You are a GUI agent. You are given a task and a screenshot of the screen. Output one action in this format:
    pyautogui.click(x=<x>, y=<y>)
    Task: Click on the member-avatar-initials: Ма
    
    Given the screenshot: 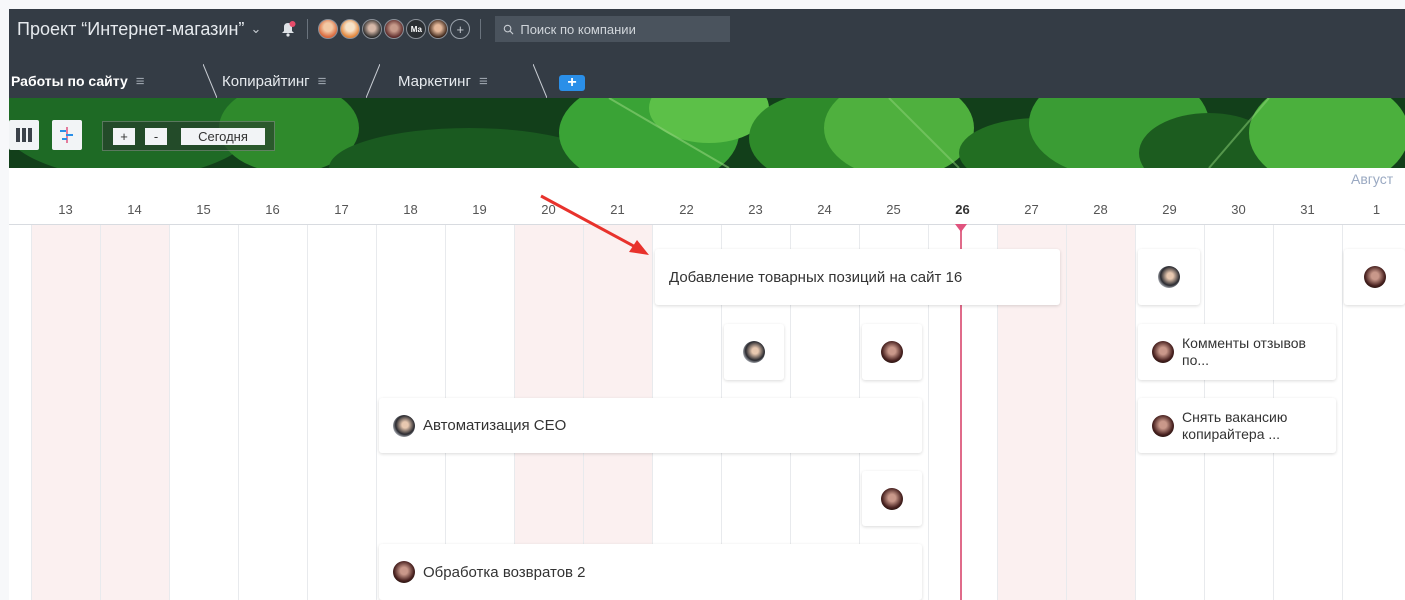 What is the action you would take?
    pyautogui.click(x=416, y=29)
    